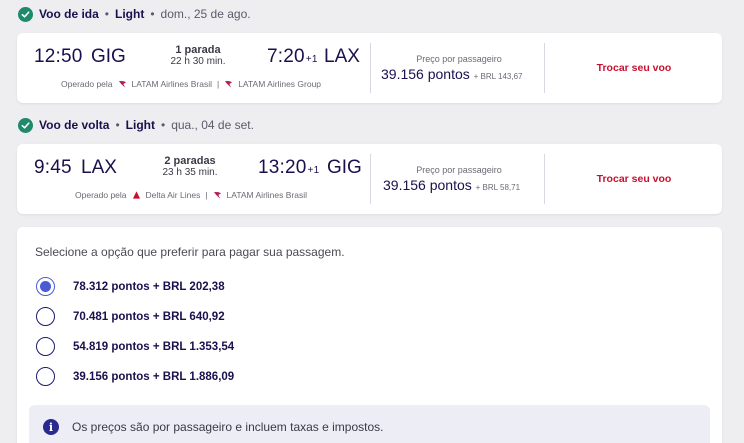 The width and height of the screenshot is (744, 443). I want to click on payment-option-label: 70.481 pontos + BRL 640,92, so click(149, 316).